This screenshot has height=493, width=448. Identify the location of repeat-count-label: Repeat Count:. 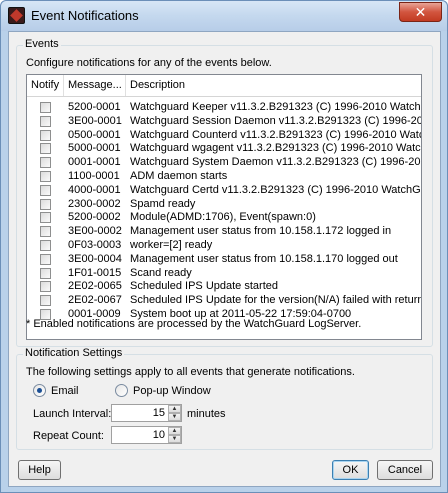
(68, 436).